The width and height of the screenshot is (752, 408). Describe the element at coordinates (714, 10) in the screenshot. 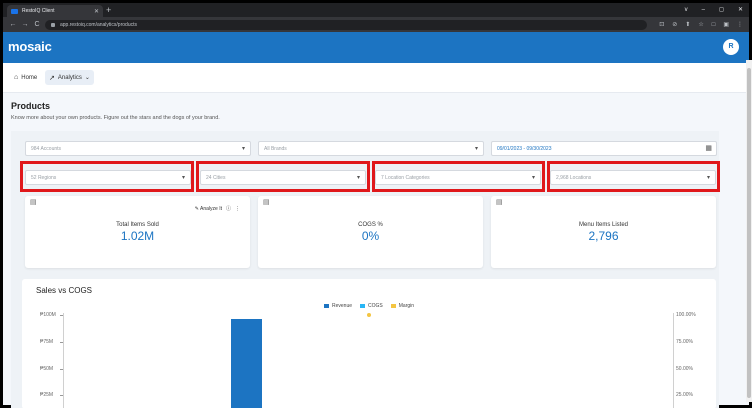

I see `window-controls: v – ◻ ✕` at that location.